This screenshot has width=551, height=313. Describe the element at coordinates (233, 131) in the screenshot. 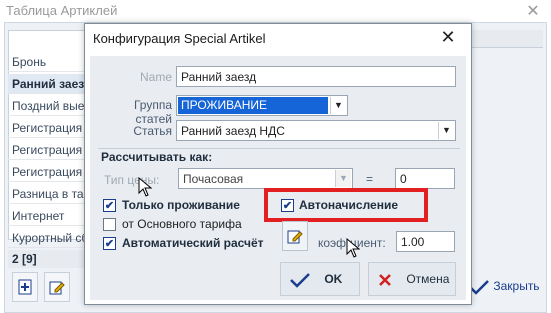

I see `article-selected-value: Ранний заезд НДС` at that location.